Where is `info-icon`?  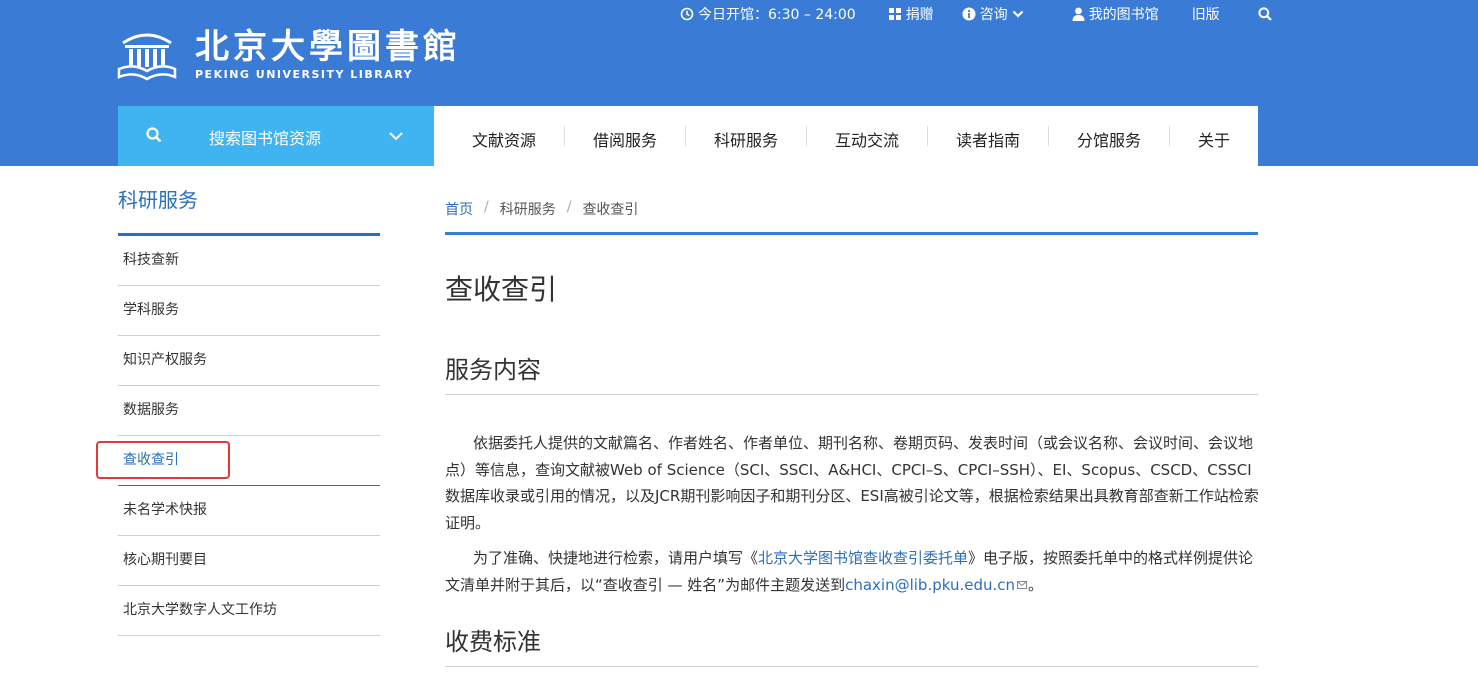
info-icon is located at coordinates (969, 14).